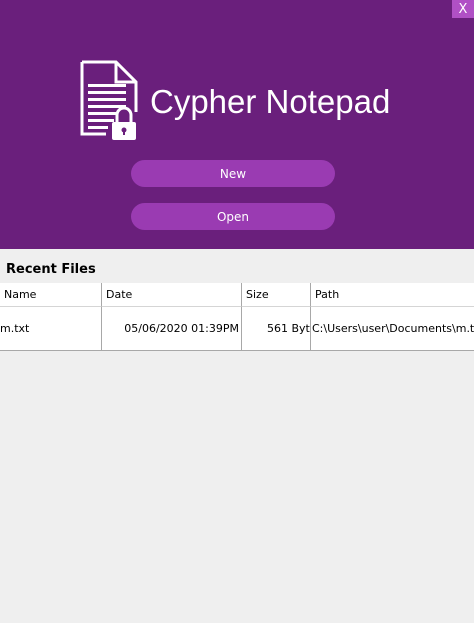 The image size is (474, 623). Describe the element at coordinates (172, 328) in the screenshot. I see `table-row-date: 05/06/2020 01:39PM` at that location.